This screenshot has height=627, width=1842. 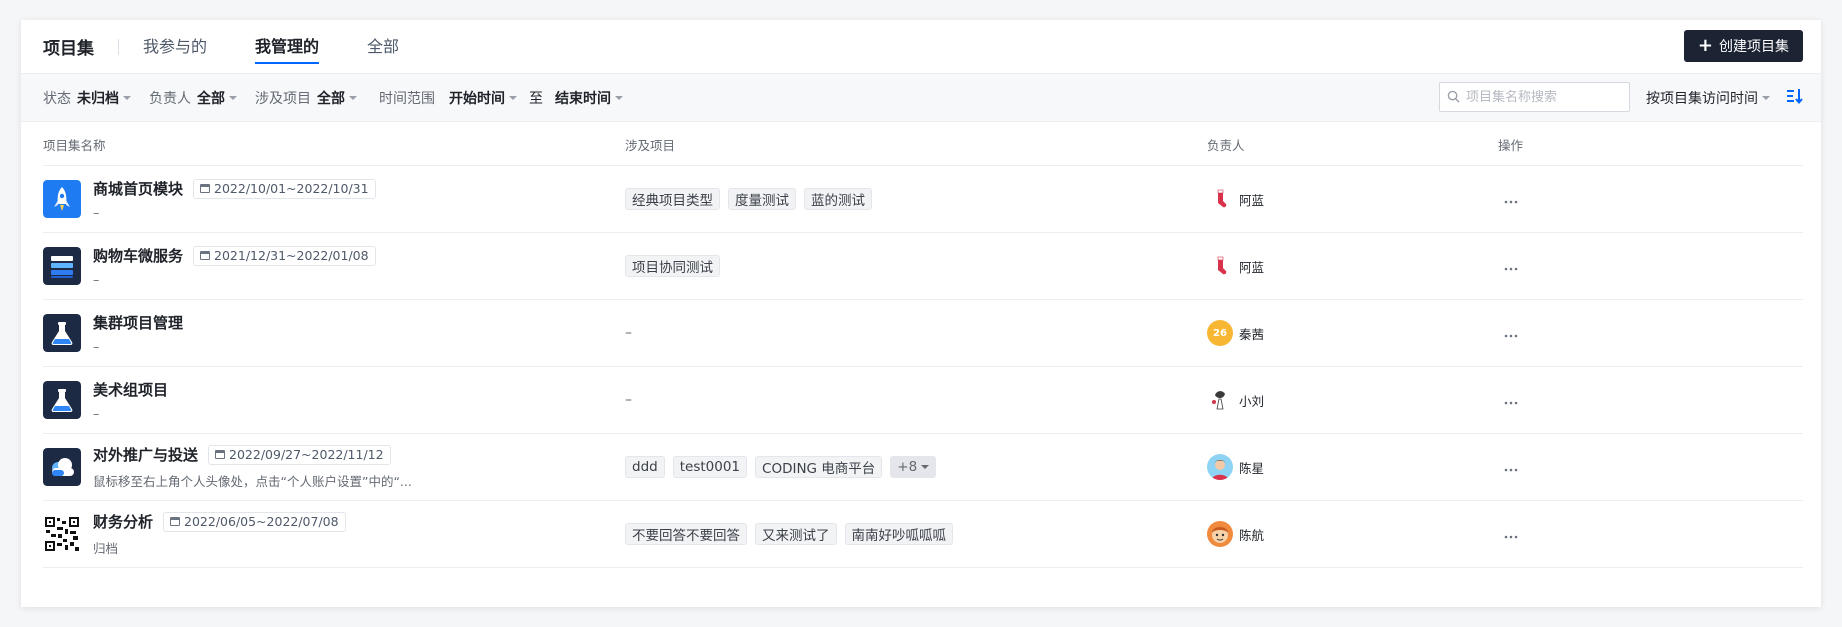 What do you see at coordinates (261, 521) in the screenshot?
I see `date-range-text: 2022/06/05~2022/07/08` at bounding box center [261, 521].